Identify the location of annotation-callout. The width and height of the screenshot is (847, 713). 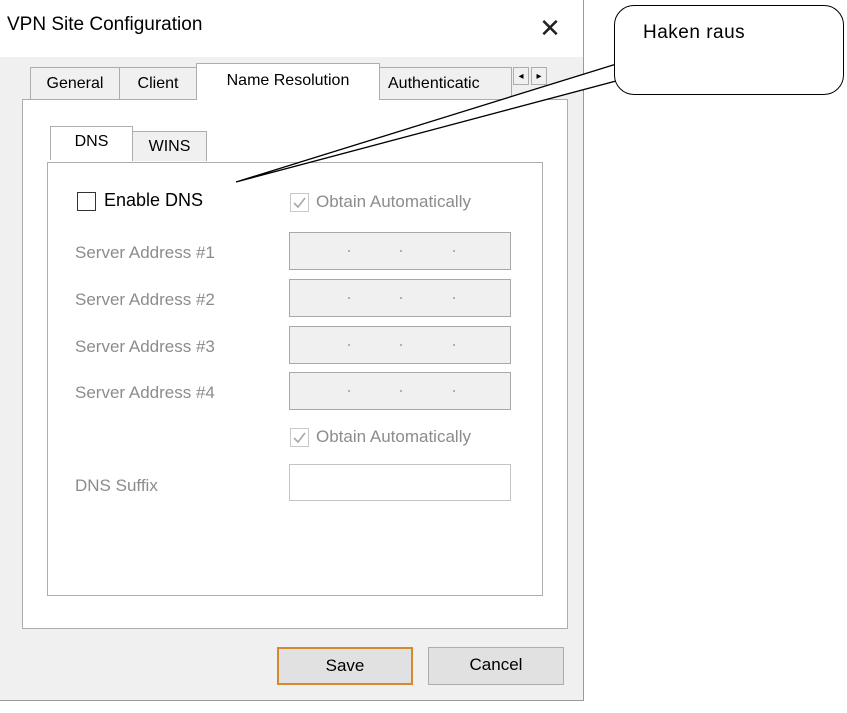
(729, 50).